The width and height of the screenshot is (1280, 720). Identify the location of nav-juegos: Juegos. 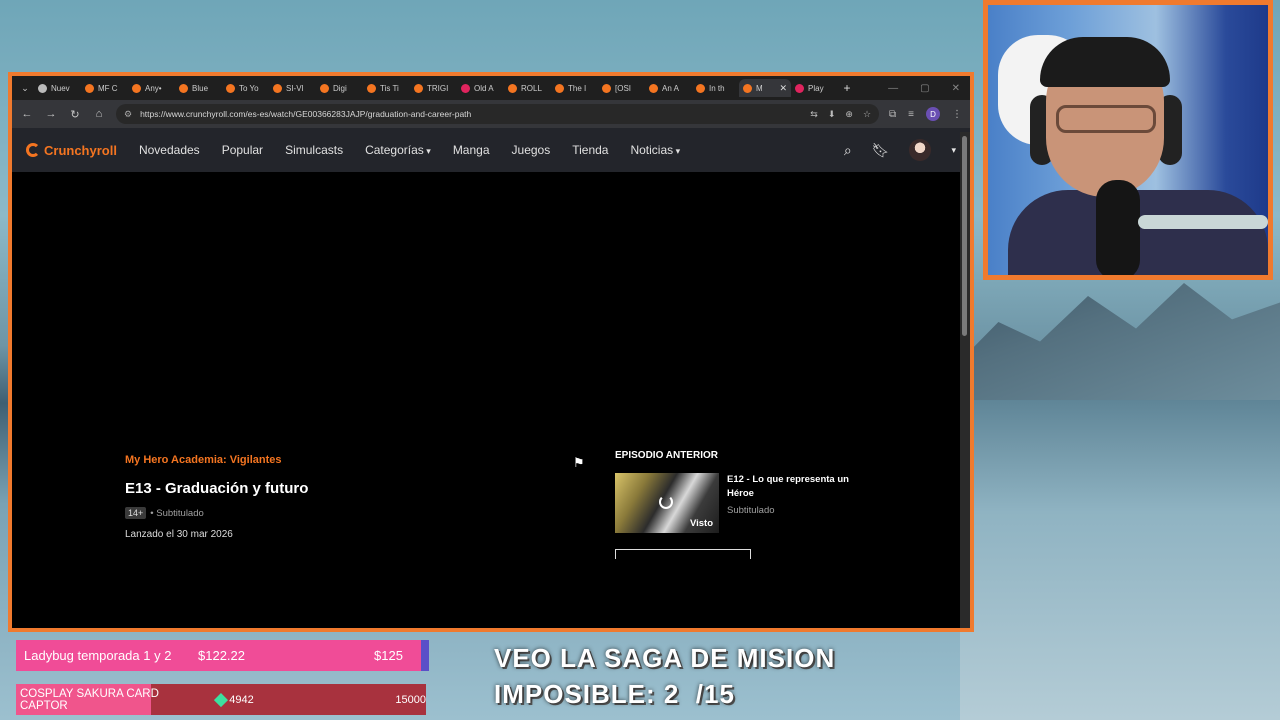
(531, 150).